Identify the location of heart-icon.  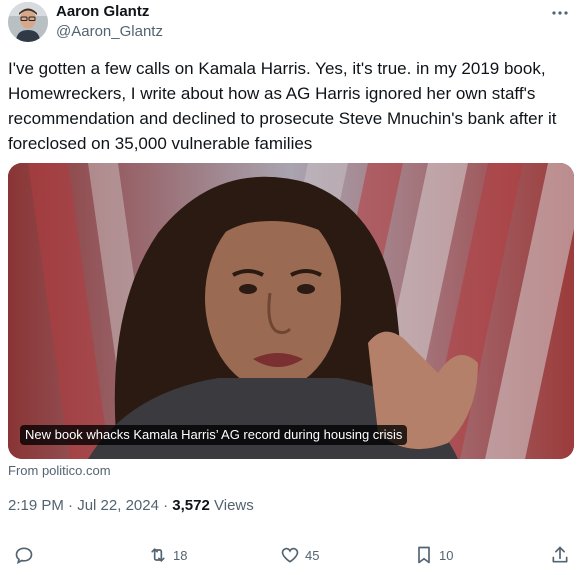
(290, 555).